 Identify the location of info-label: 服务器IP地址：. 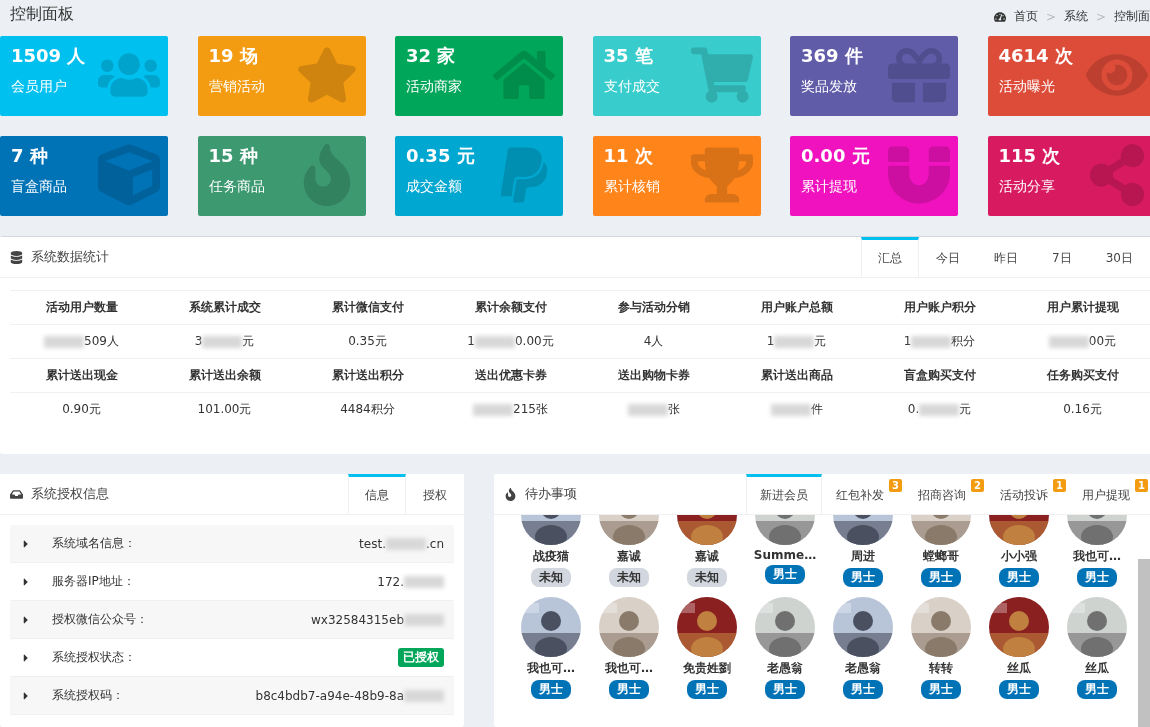
(93, 581).